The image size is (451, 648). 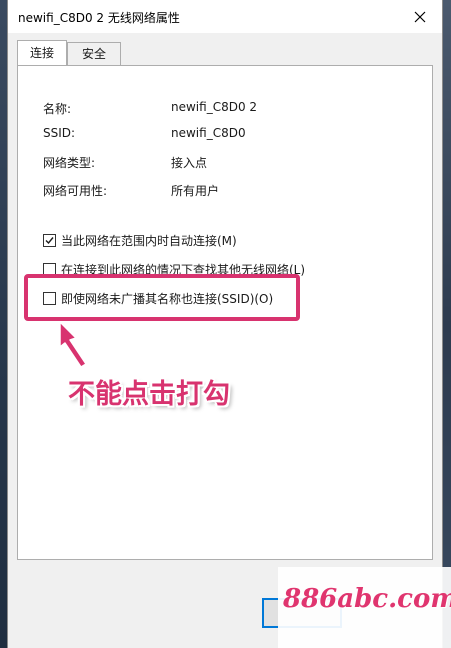 What do you see at coordinates (214, 107) in the screenshot?
I see `name-value: newifi_C8D0 2` at bounding box center [214, 107].